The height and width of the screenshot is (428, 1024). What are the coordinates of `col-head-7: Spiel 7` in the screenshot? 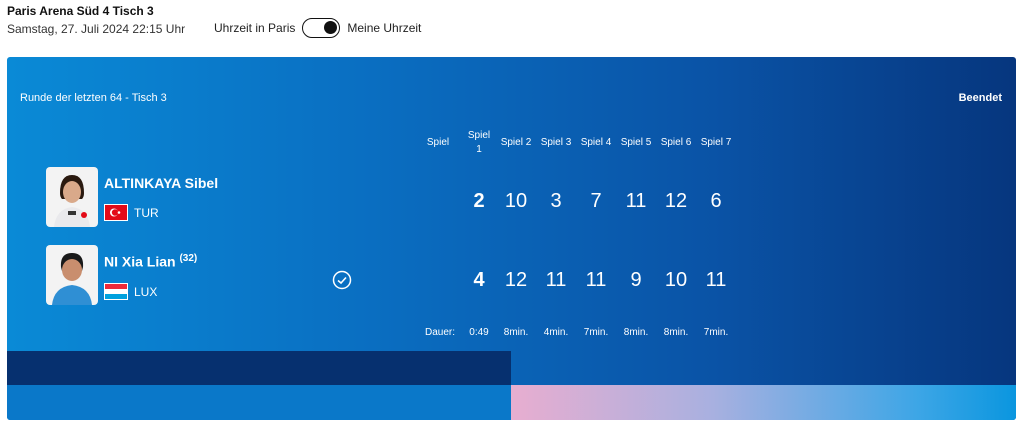 It's located at (716, 142).